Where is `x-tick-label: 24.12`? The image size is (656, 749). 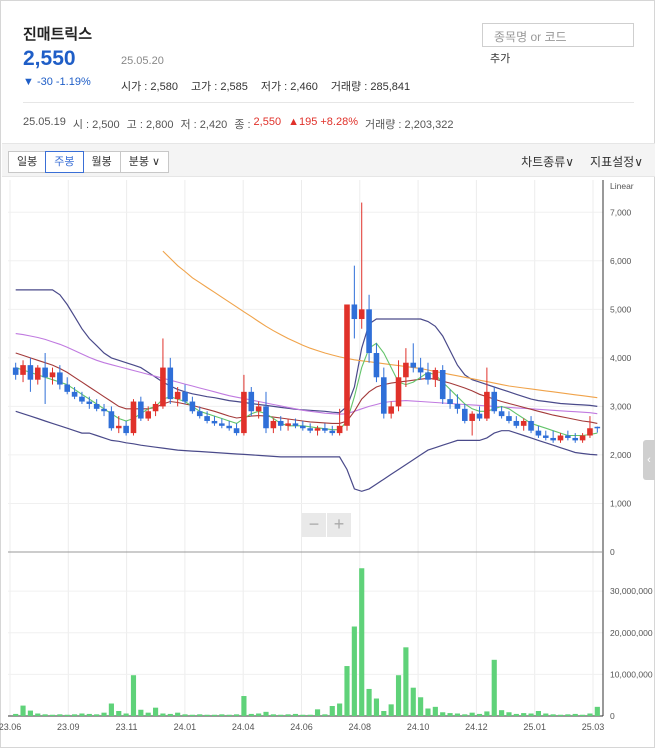 x-tick-label: 24.12 is located at coordinates (476, 727).